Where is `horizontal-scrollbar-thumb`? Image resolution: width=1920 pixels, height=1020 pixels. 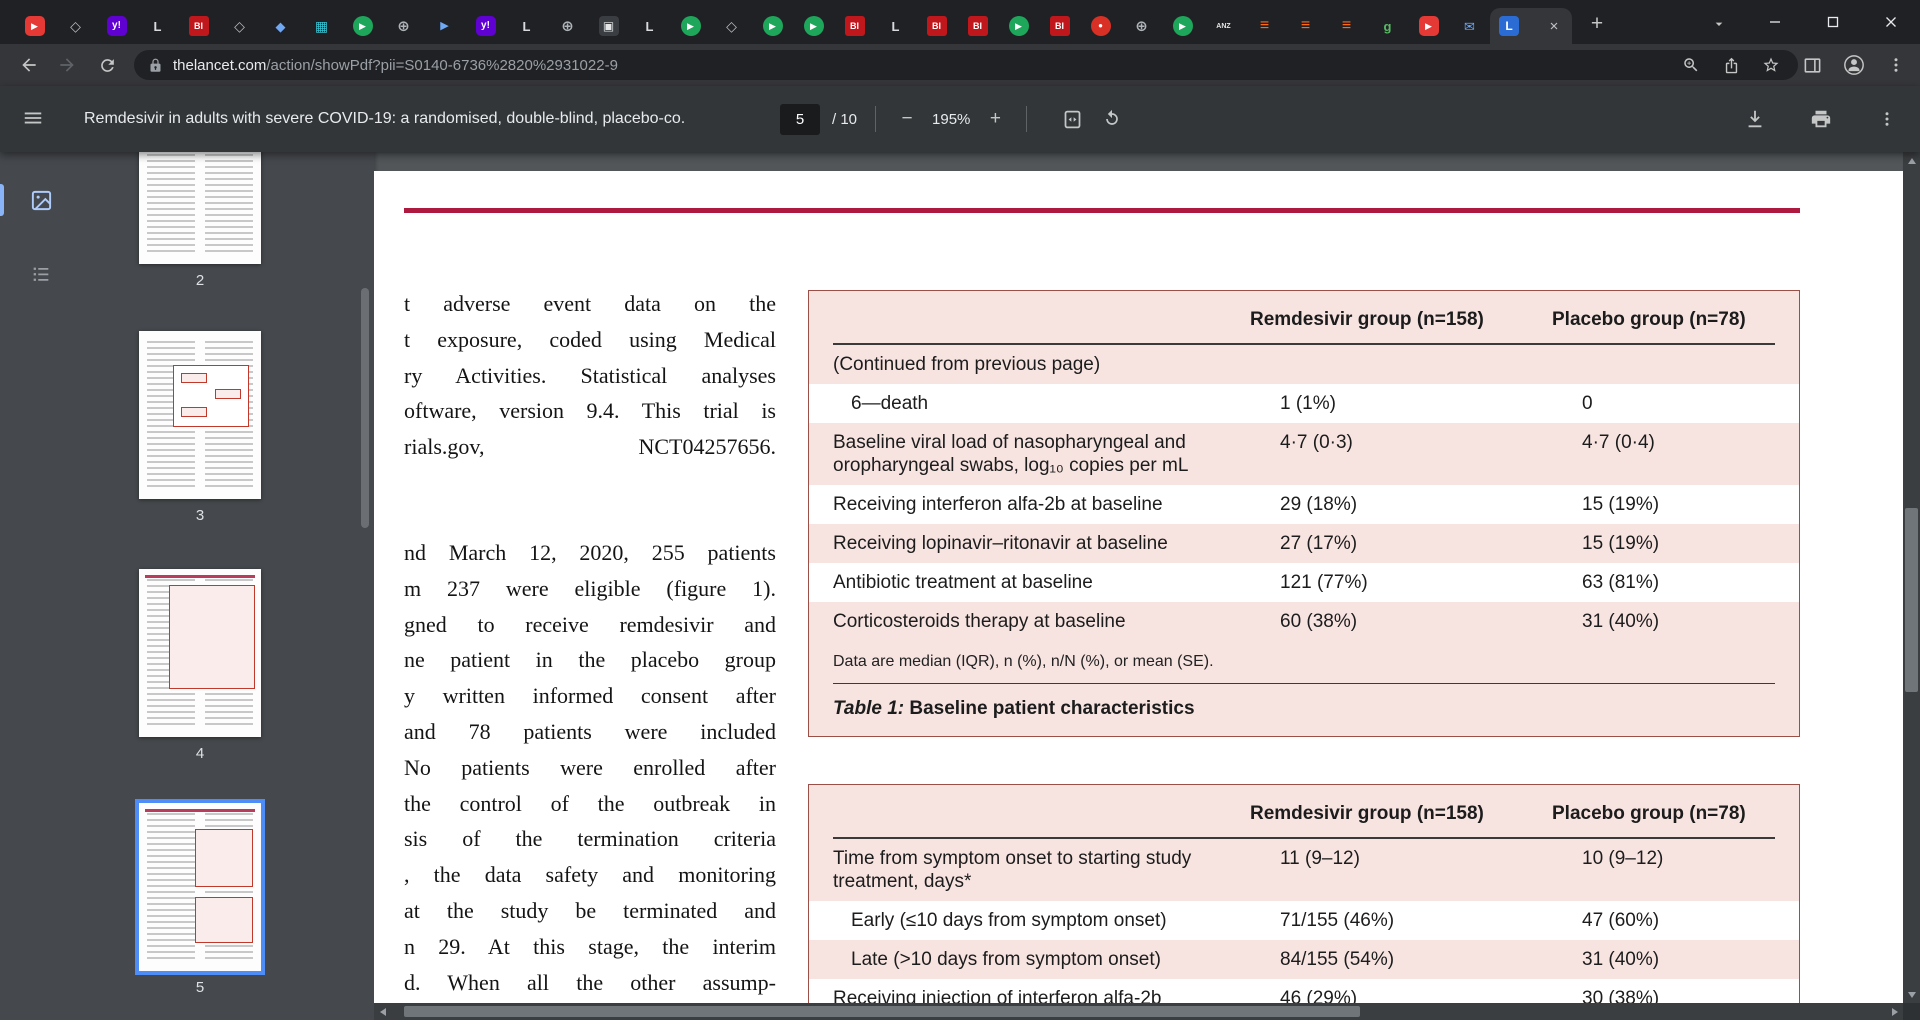
horizontal-scrollbar-thumb is located at coordinates (882, 1011).